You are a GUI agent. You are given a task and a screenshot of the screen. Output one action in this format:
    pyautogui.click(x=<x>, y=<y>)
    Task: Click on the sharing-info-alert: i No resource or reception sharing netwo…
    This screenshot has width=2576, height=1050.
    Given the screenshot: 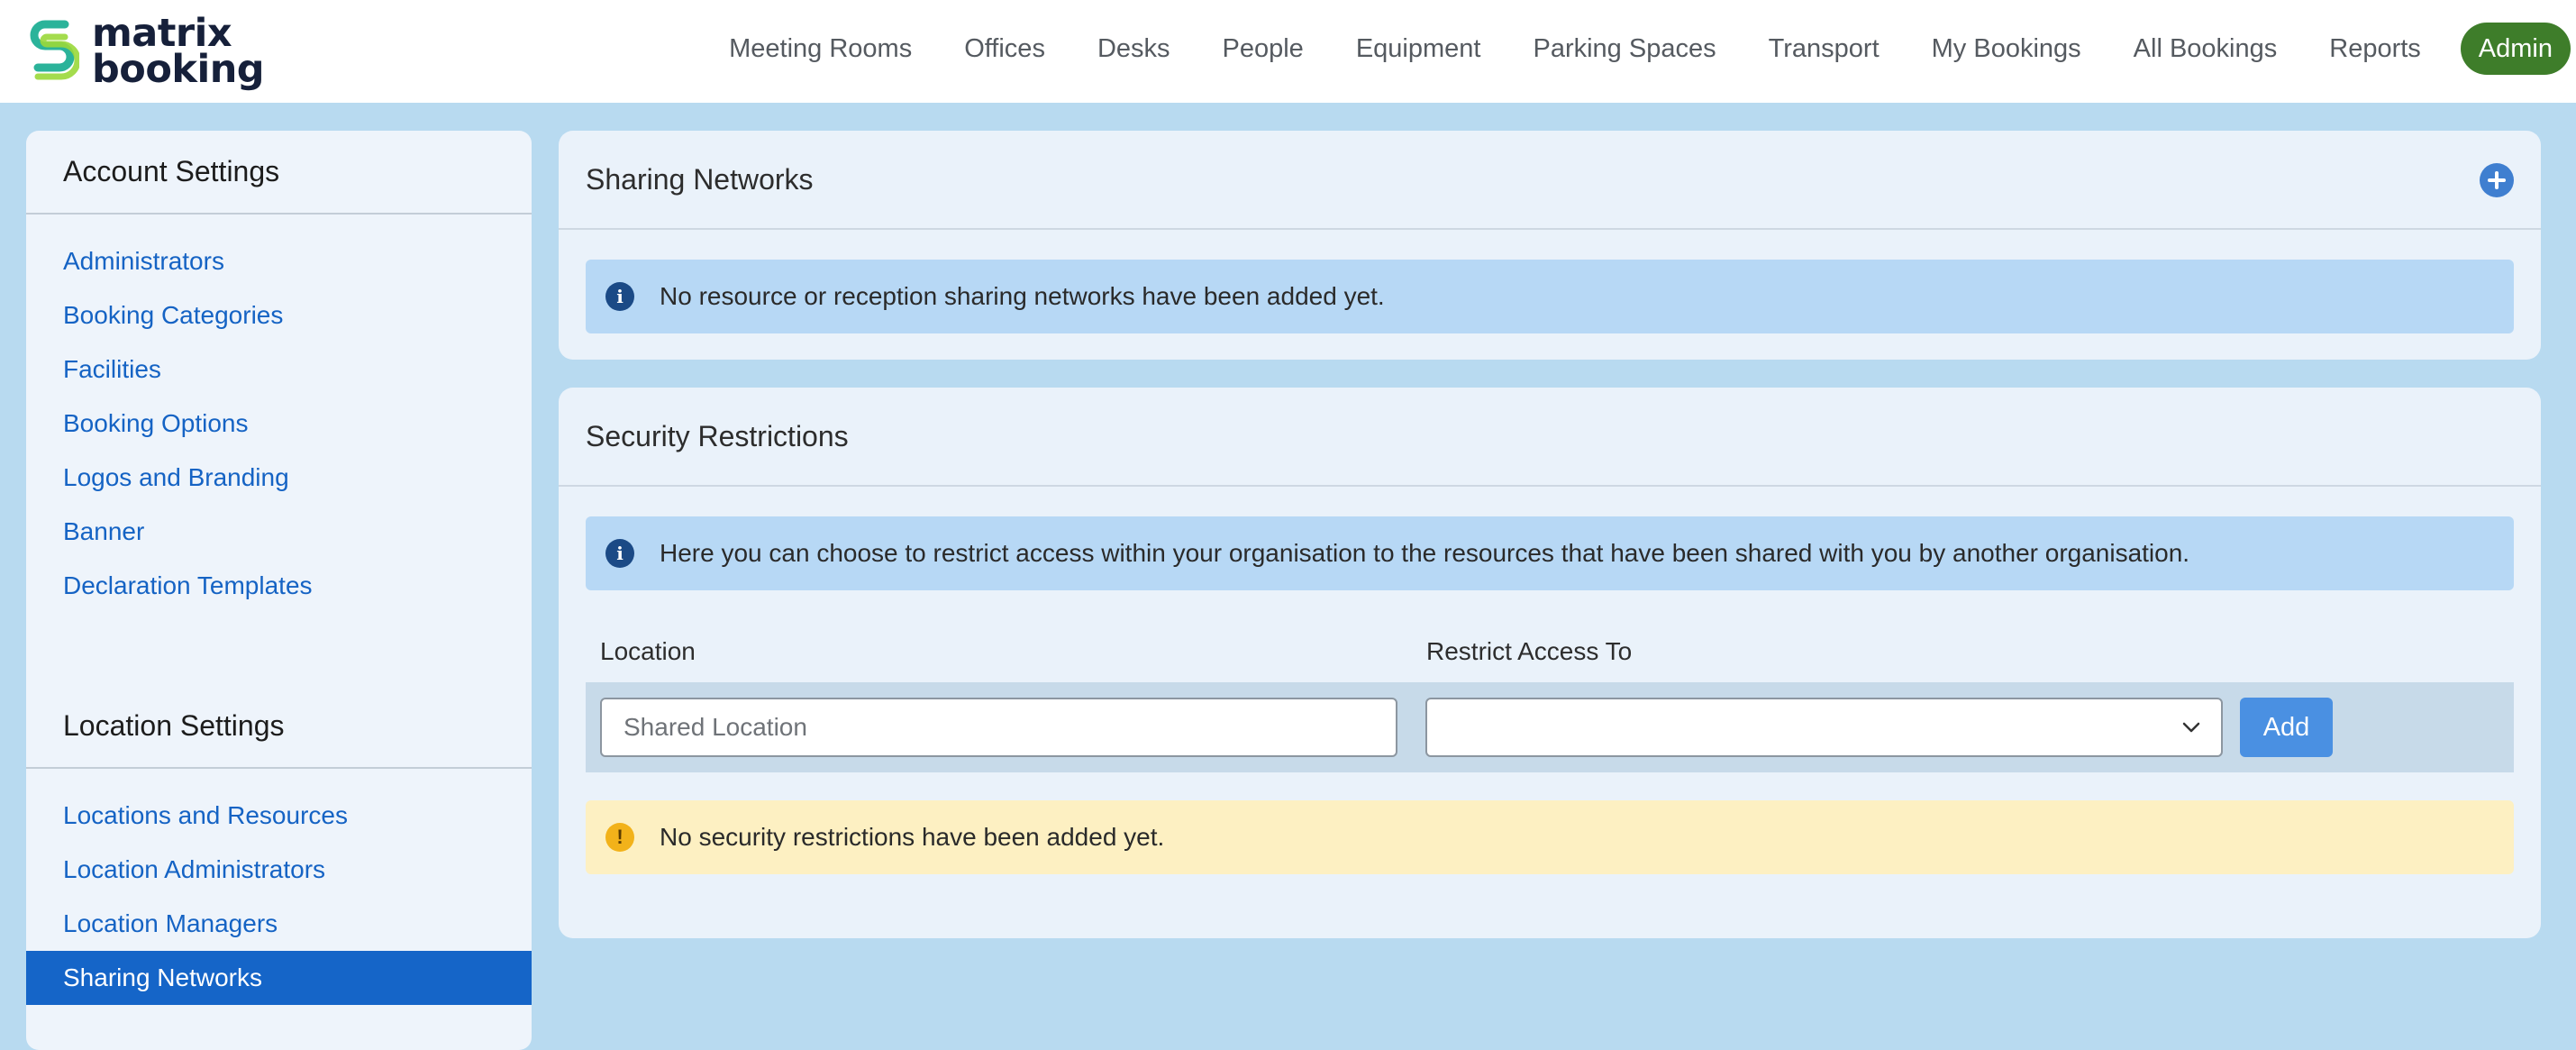 What is the action you would take?
    pyautogui.click(x=1550, y=297)
    